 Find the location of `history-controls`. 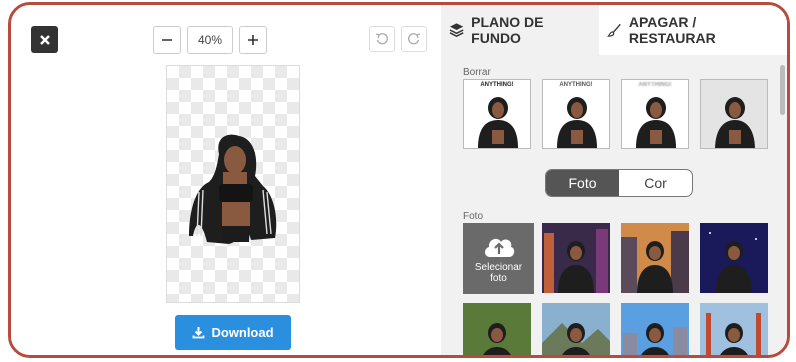

history-controls is located at coordinates (398, 39).